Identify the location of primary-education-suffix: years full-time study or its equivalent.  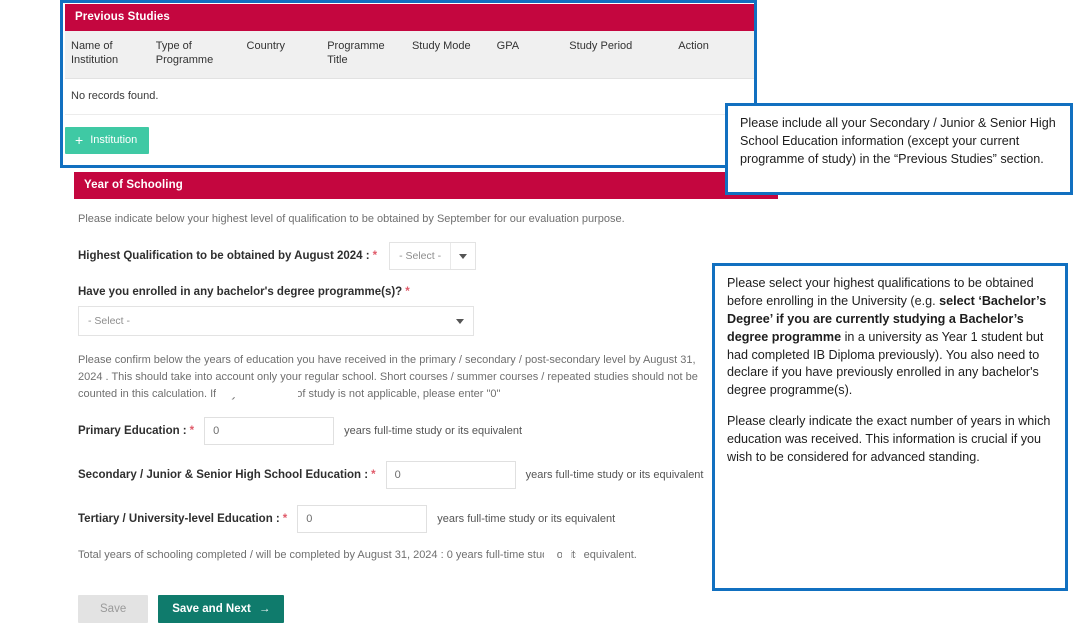
(433, 431).